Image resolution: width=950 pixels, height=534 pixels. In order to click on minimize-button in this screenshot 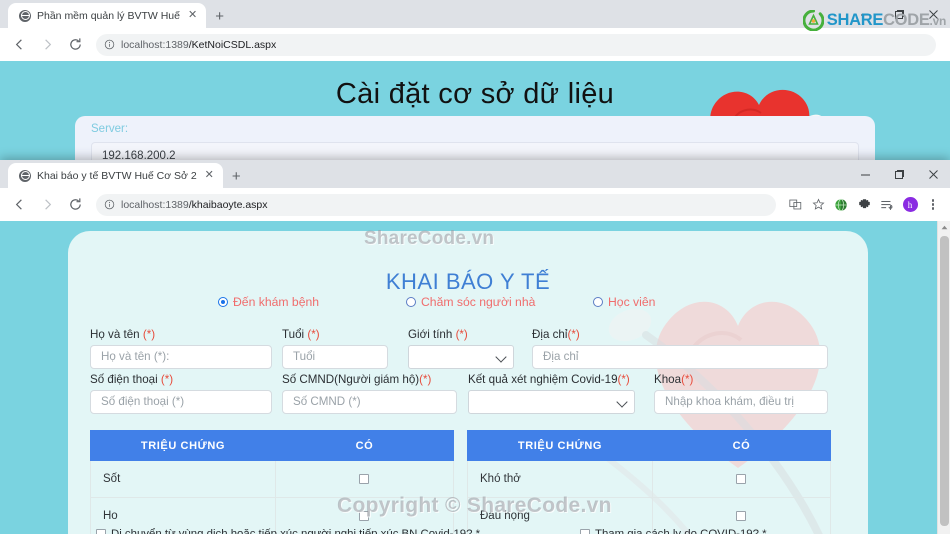, I will do `click(865, 174)`.